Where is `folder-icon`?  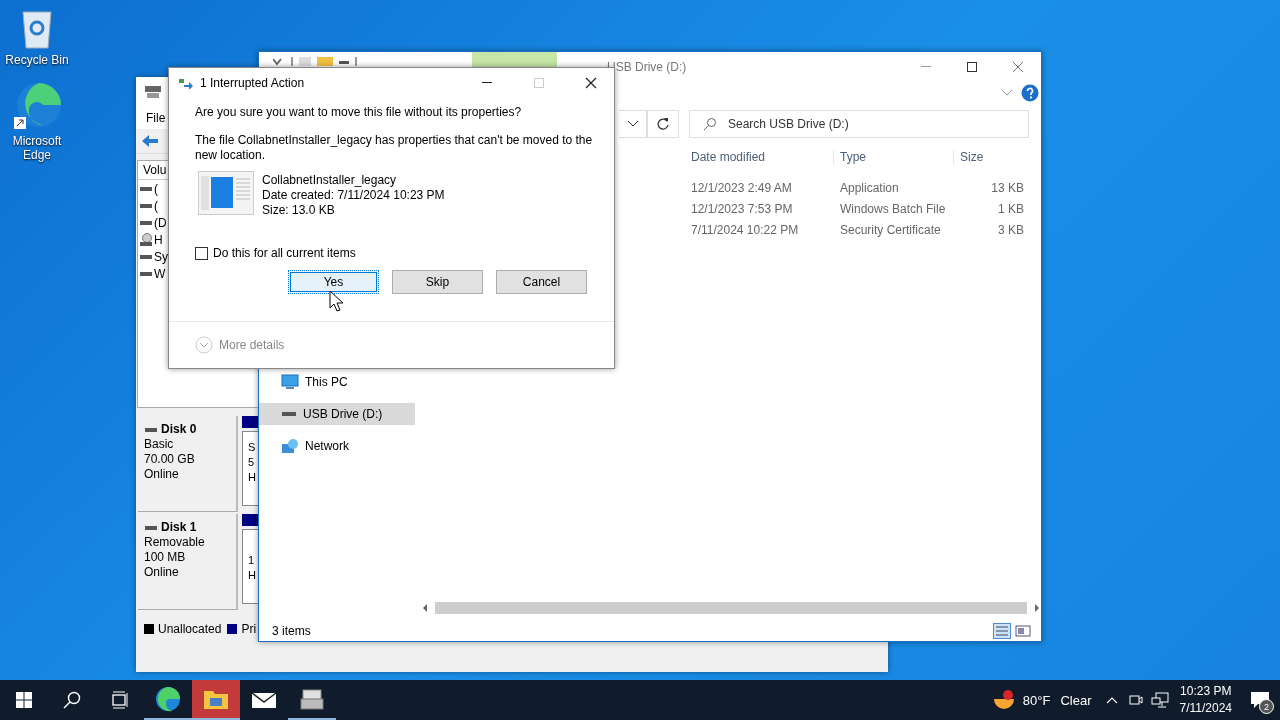 folder-icon is located at coordinates (216, 699).